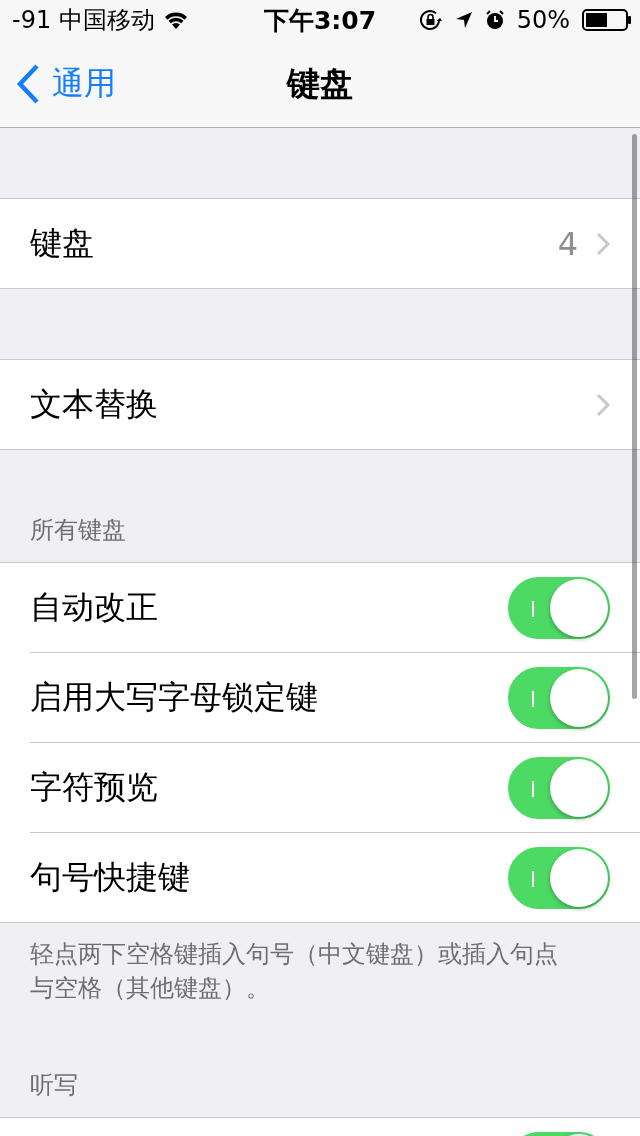  Describe the element at coordinates (607, 20) in the screenshot. I see `battery-icon` at that location.